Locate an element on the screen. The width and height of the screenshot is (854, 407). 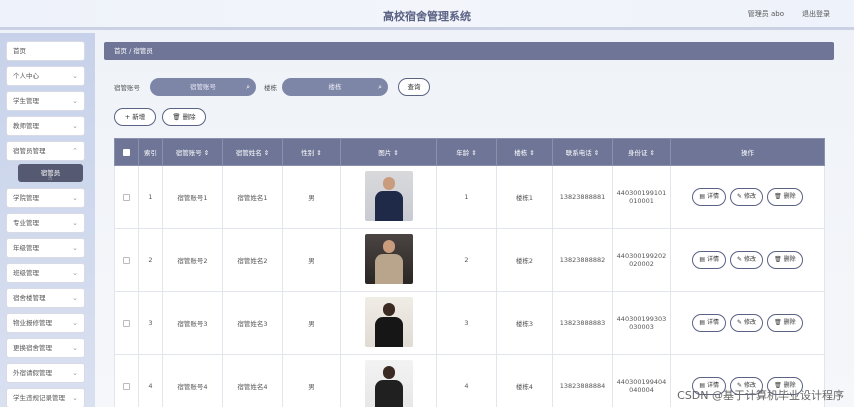
sidebar-item-students: 学生管理 ⌄ is located at coordinates (45, 101).